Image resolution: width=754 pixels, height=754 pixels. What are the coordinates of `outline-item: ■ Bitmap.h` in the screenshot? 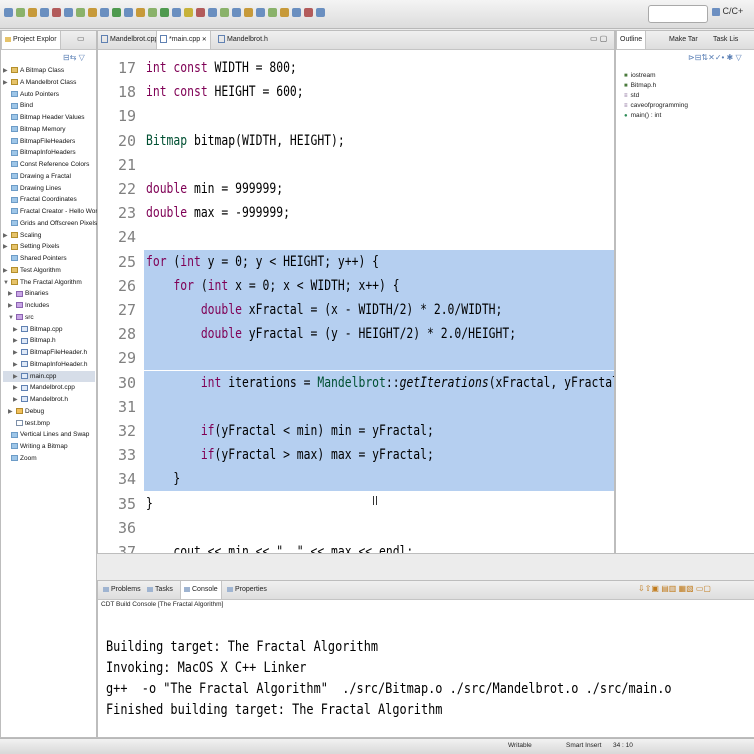 It's located at (640, 85).